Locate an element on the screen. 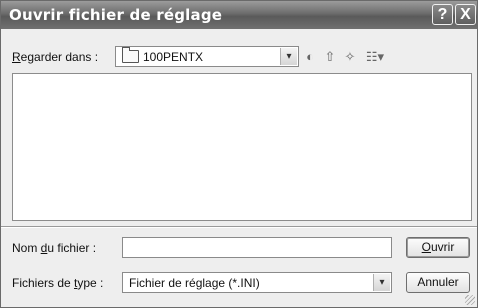  open-button: Ouvrir is located at coordinates (438, 247).